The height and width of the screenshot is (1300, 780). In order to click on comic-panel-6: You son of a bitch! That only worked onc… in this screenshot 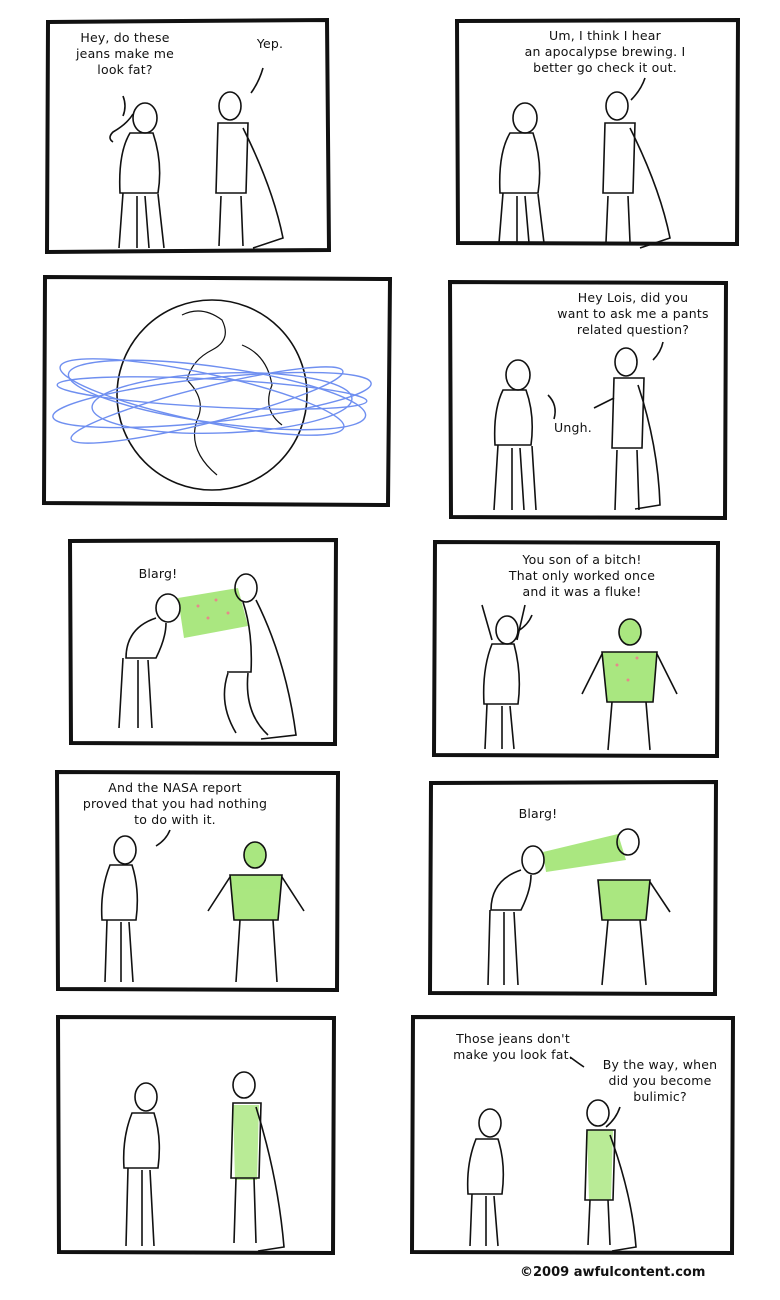, I will do `click(576, 649)`.